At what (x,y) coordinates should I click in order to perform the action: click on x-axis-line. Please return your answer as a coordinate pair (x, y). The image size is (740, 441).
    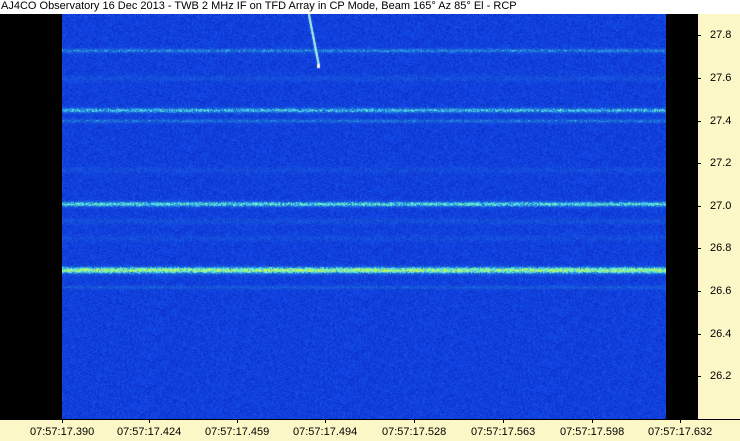
    Looking at the image, I should click on (370, 419).